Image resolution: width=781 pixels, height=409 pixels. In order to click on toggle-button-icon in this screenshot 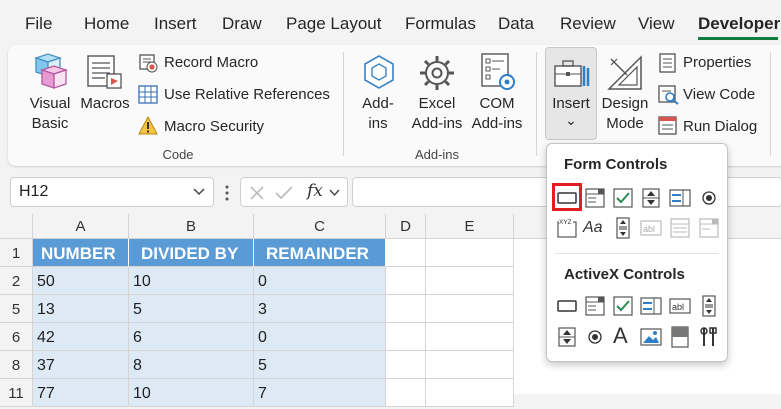, I will do `click(680, 337)`.